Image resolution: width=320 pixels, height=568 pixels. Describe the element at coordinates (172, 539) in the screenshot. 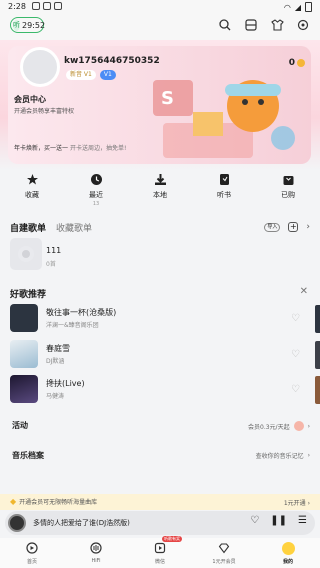

I see `tab-tag: 听歌有奖` at that location.